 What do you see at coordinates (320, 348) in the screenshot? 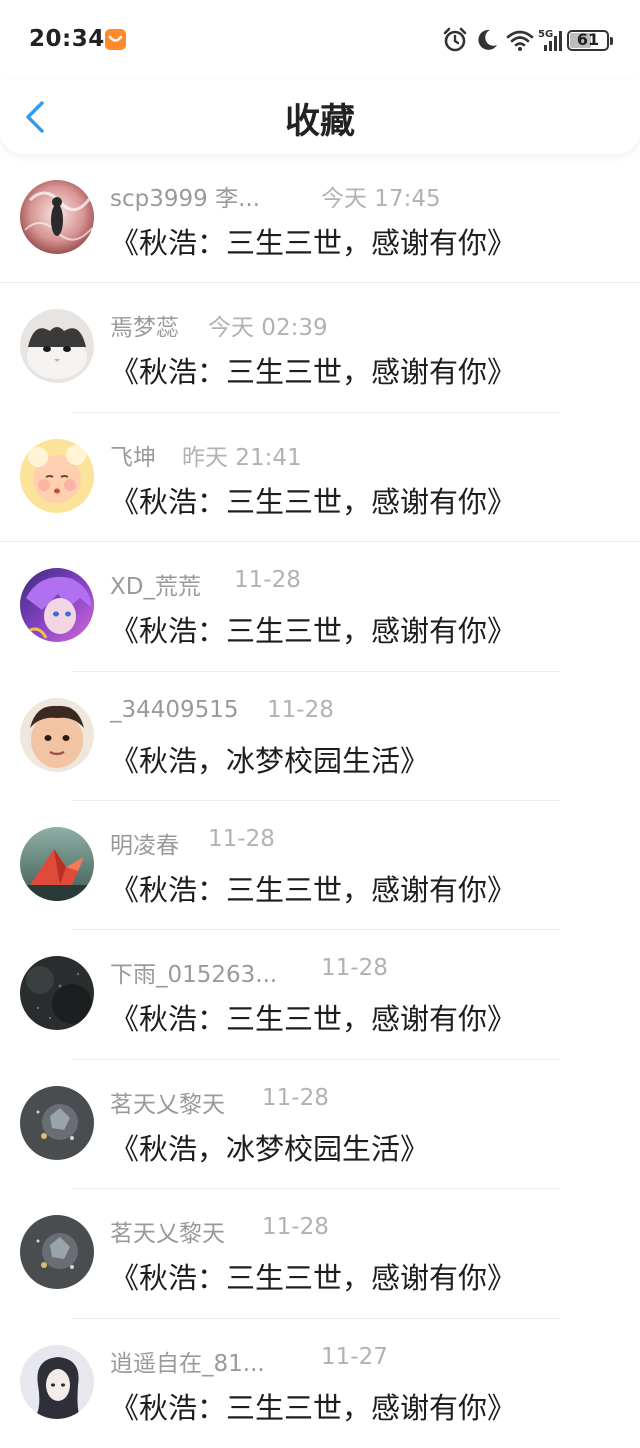
I see `list-item: 焉梦蕊 今天 02:39 《秋浩：三生三世，感谢有你》` at bounding box center [320, 348].